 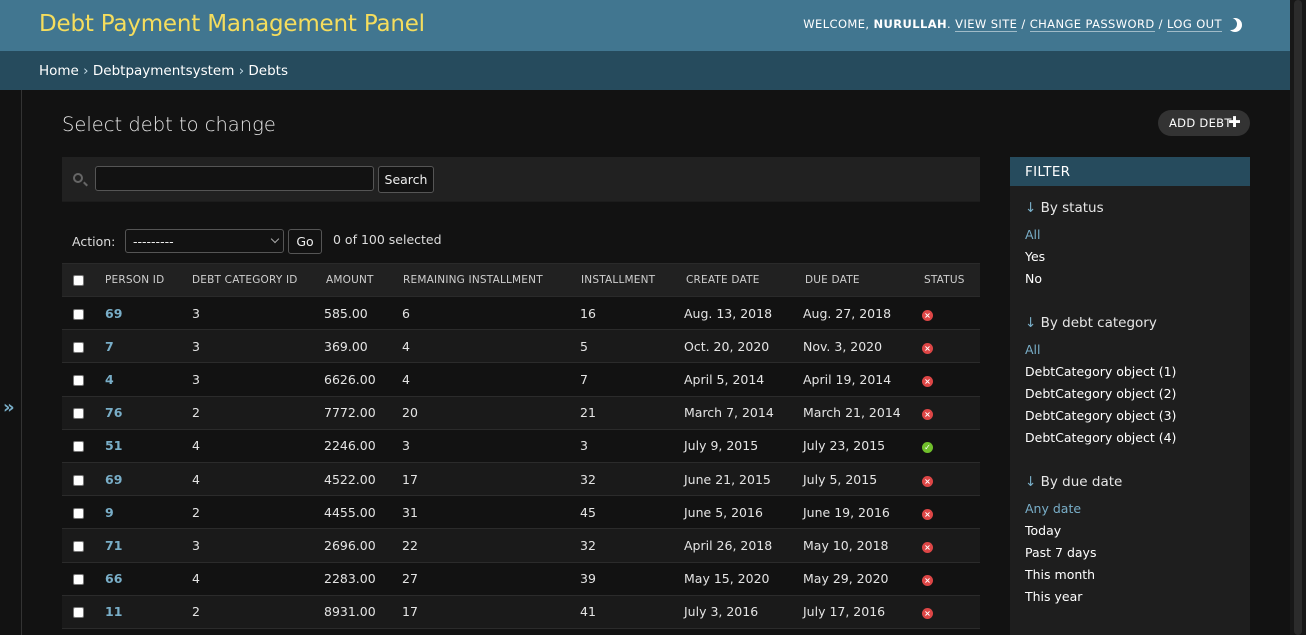 I want to click on amount-cell: 4522.00, so click(x=362, y=479).